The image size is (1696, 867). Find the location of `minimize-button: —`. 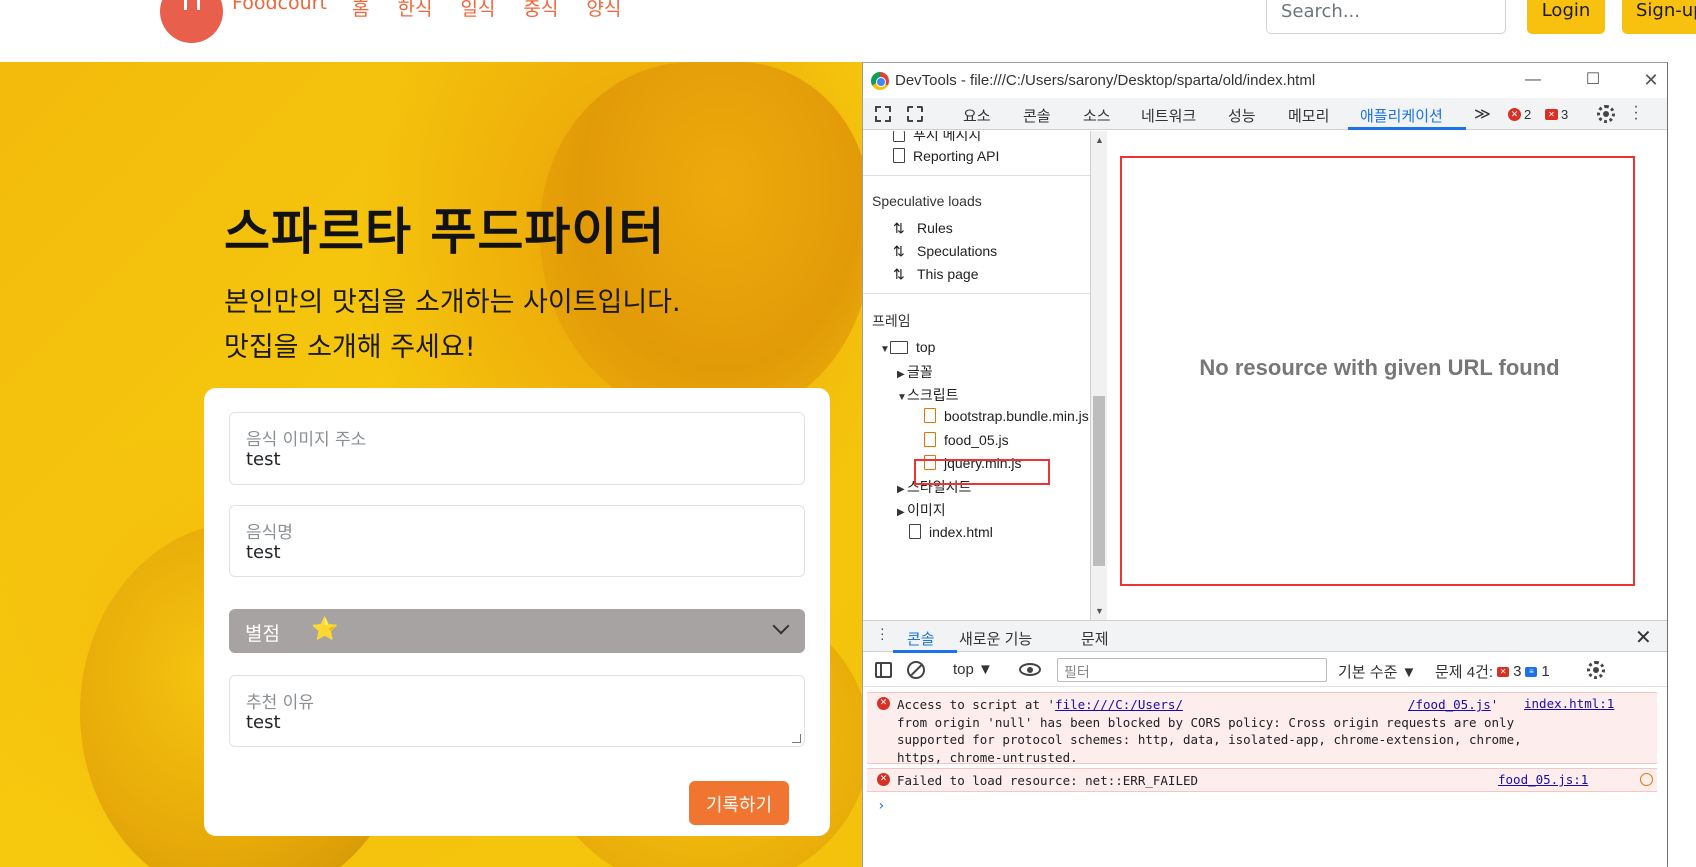

minimize-button: — is located at coordinates (1533, 80).